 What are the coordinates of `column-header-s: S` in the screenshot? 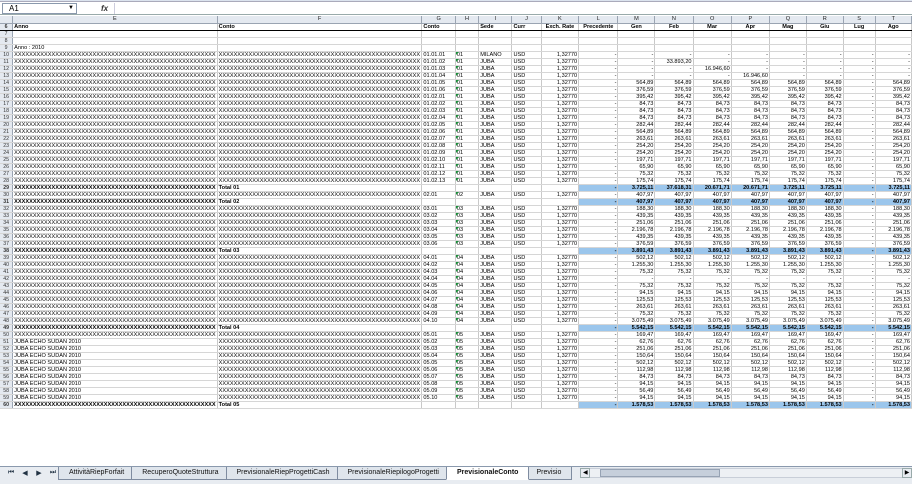 It's located at (859, 20).